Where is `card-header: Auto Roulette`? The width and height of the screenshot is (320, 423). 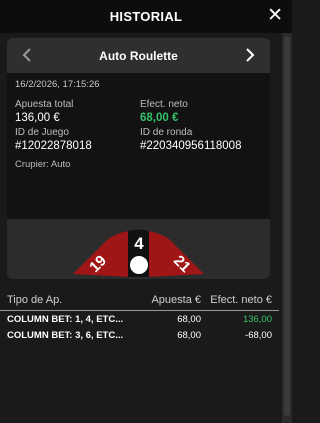 card-header: Auto Roulette is located at coordinates (138, 55).